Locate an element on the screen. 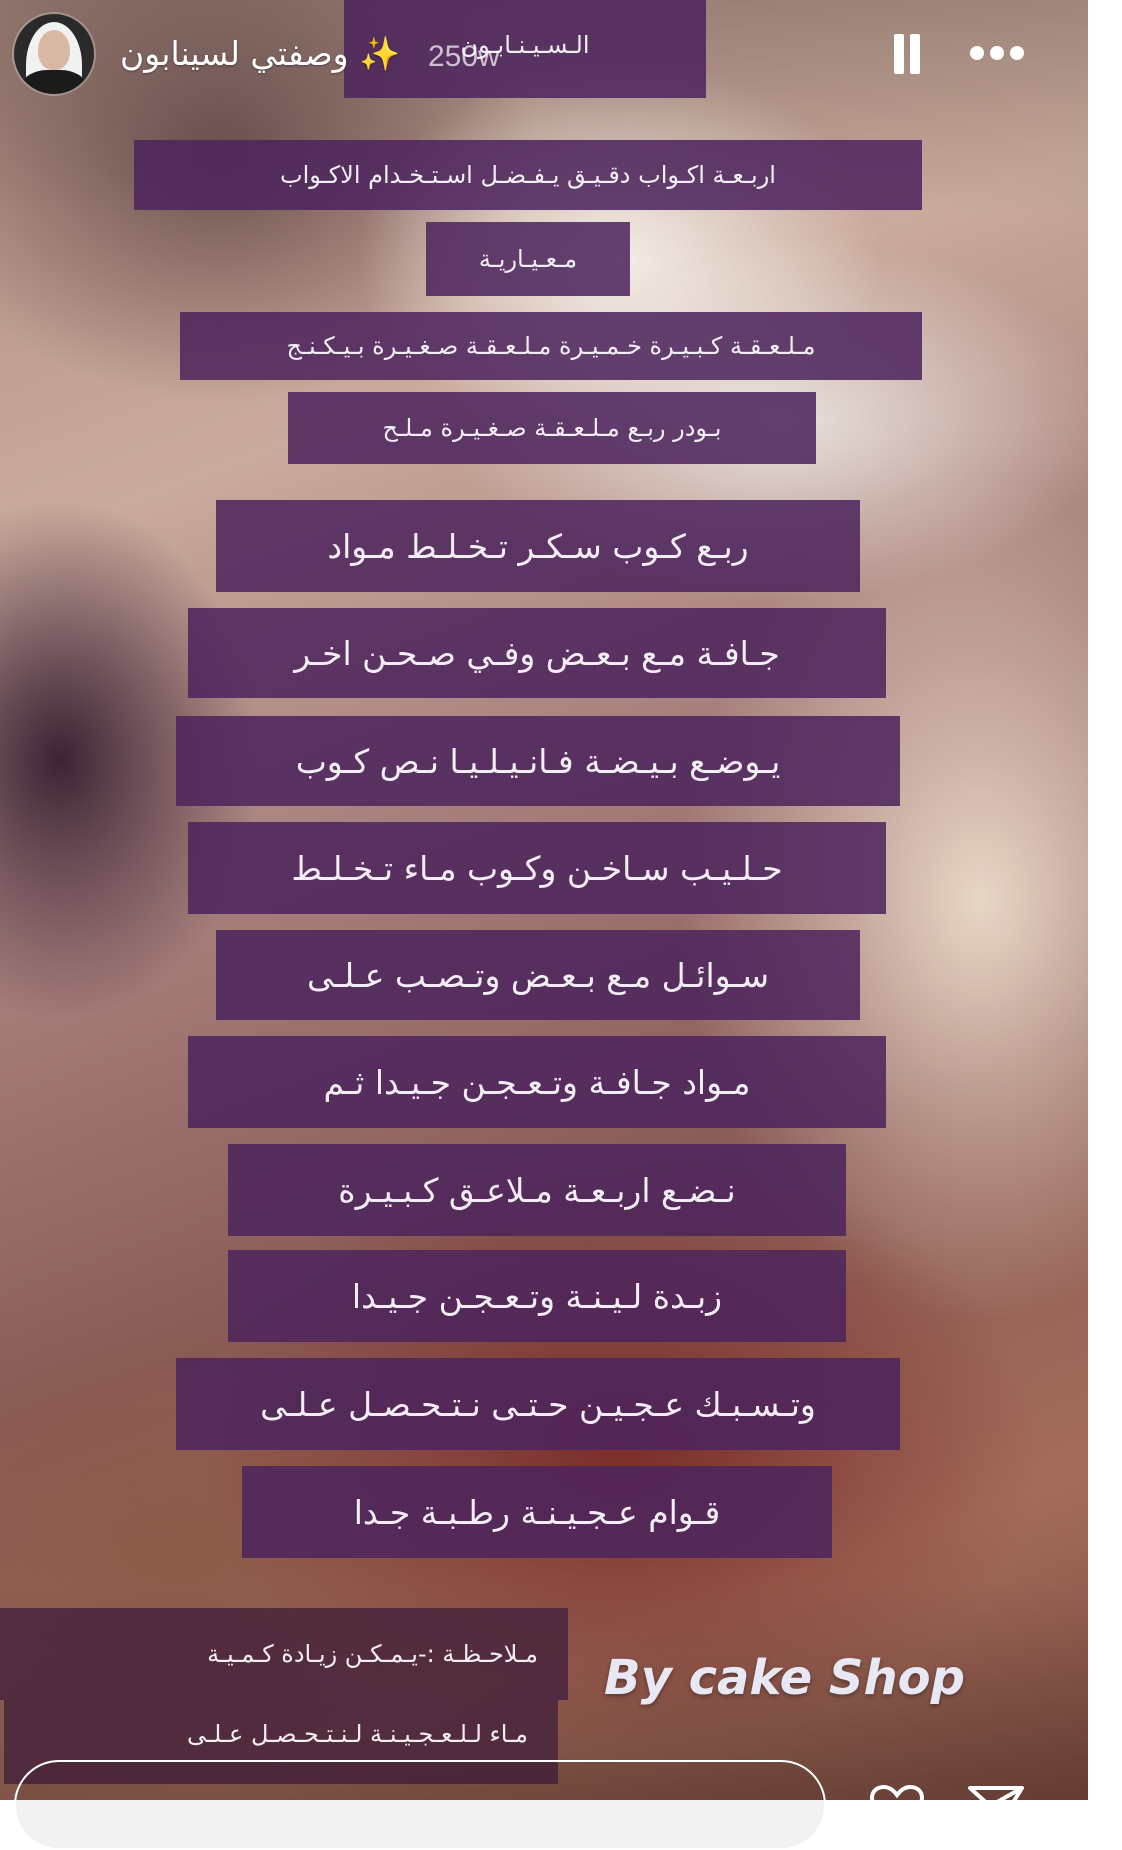  more-options-icon is located at coordinates (998, 54).